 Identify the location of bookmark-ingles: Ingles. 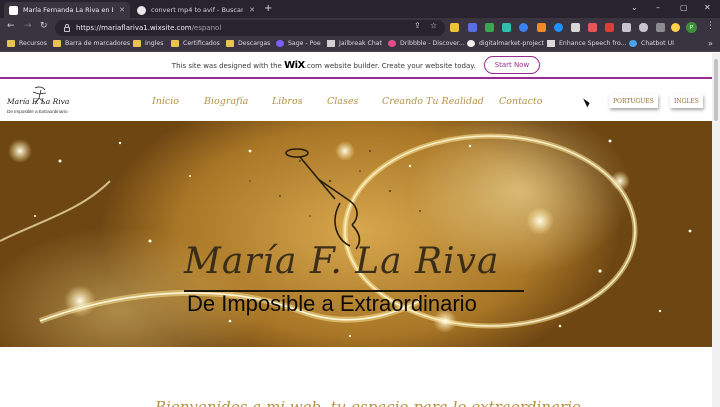
(148, 43).